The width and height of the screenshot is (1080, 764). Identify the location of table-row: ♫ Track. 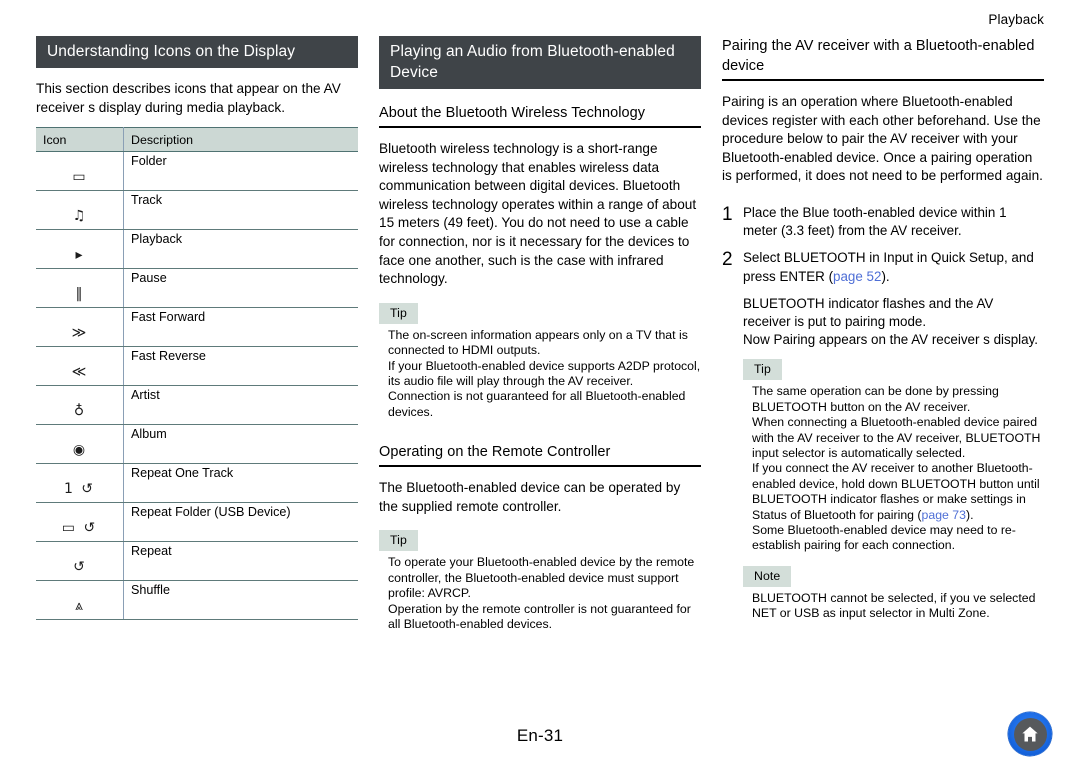
(197, 210).